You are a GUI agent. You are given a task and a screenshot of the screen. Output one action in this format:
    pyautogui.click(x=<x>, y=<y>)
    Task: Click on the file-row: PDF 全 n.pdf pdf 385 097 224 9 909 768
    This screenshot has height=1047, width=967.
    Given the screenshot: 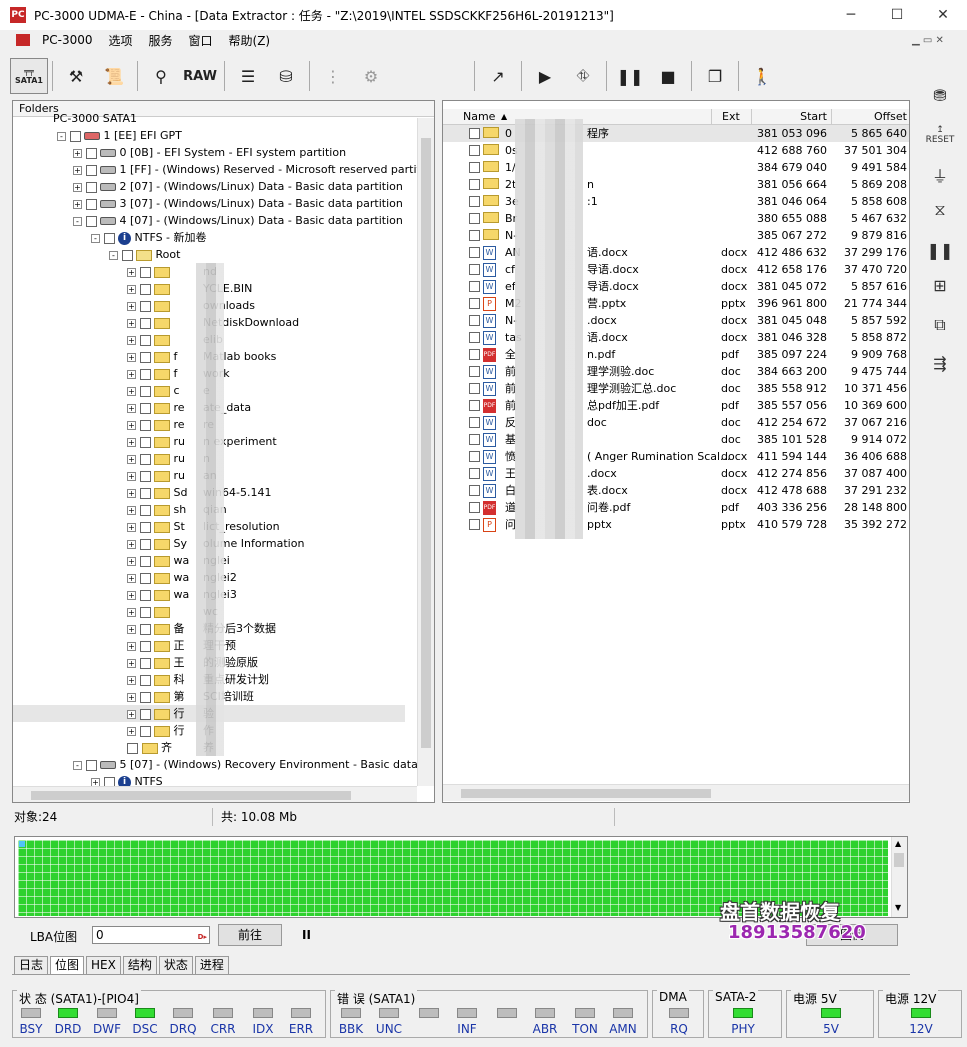 What is the action you would take?
    pyautogui.click(x=676, y=354)
    